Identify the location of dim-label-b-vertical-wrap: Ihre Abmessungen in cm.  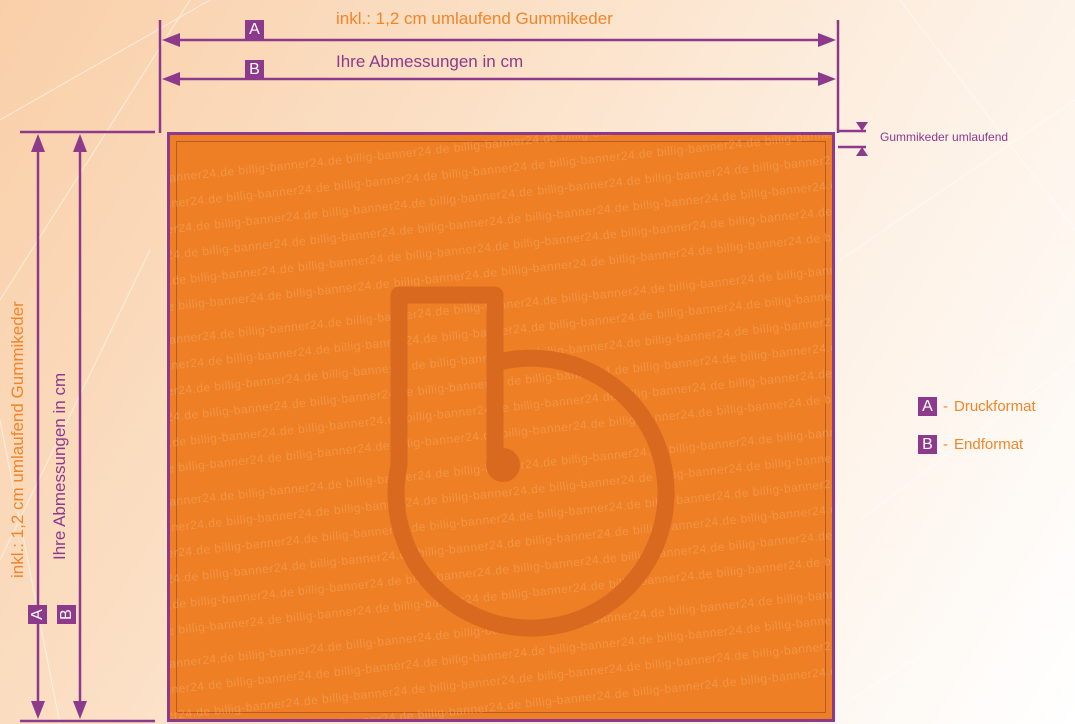
(60, 466).